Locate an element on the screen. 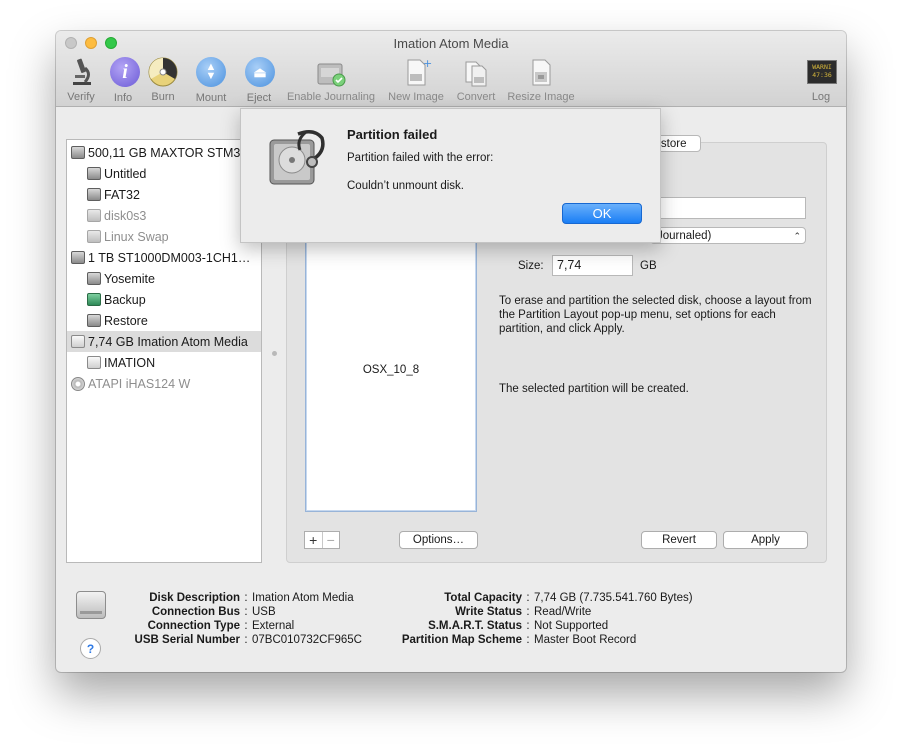 The image size is (902, 752). sidebar-item-linux-swap: Linux Swap is located at coordinates (164, 236).